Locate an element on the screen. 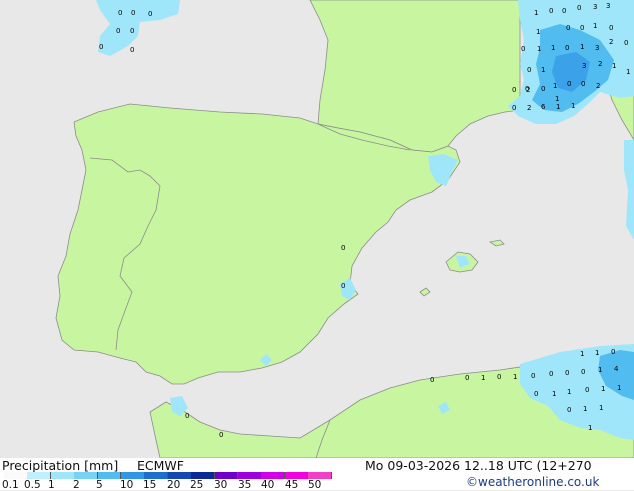 The image size is (634, 491). color-scale-tick-label: 40 is located at coordinates (268, 485).